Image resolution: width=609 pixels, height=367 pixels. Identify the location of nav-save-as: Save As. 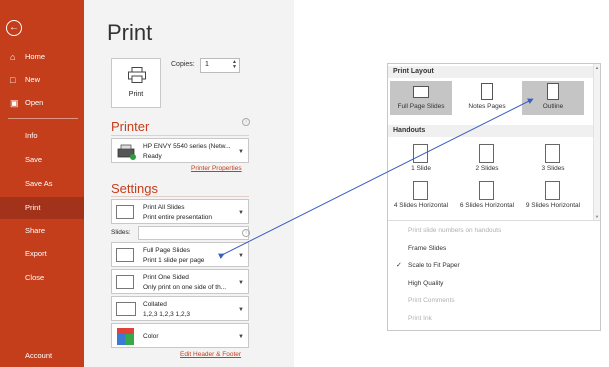
(42, 184).